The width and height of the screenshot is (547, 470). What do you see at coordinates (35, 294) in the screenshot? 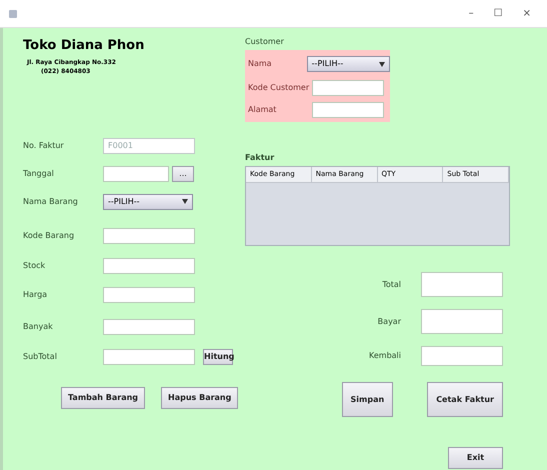
I see `field-label: Harga` at bounding box center [35, 294].